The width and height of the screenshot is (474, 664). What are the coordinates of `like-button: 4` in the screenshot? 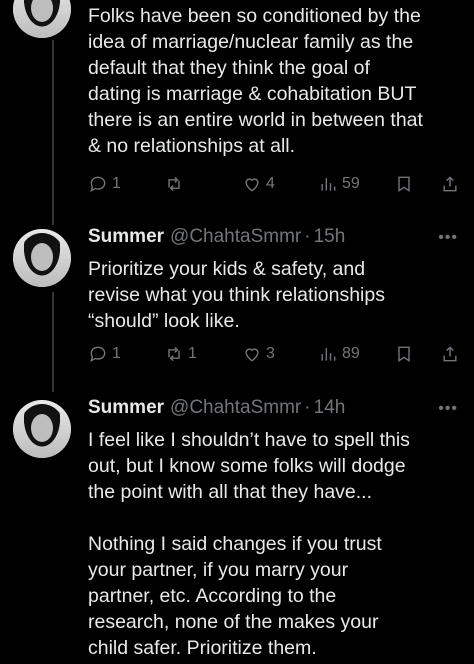 It's located at (258, 184).